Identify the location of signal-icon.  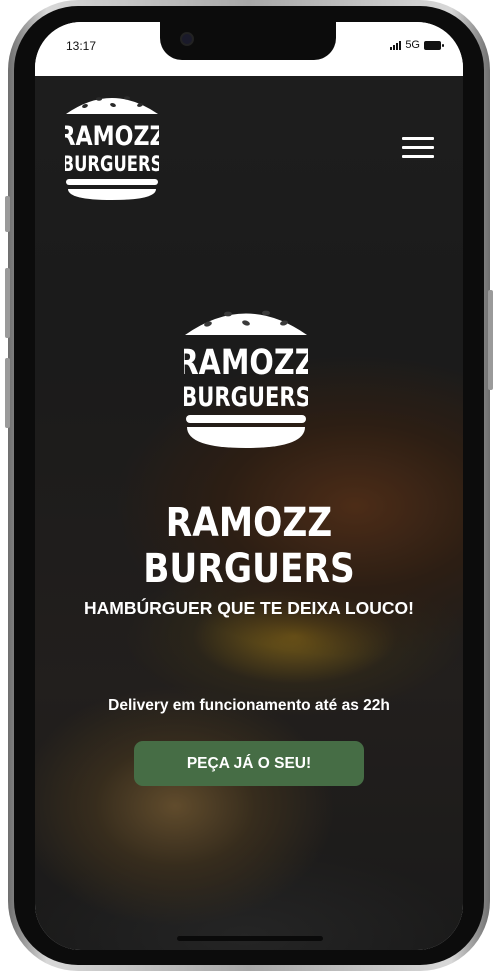
(396, 45).